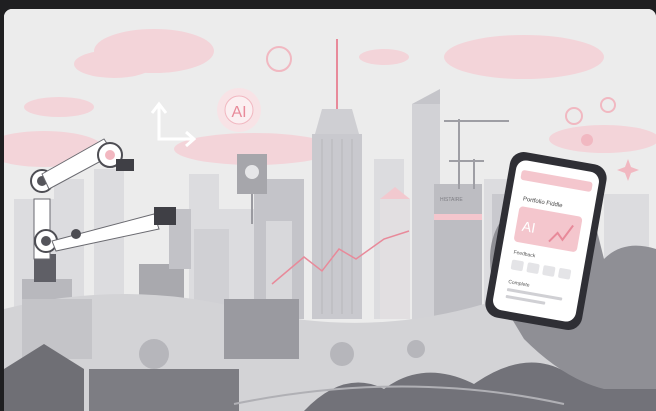 This screenshot has width=656, height=411. Describe the element at coordinates (529, 227) in the screenshot. I see `phone-card-title: AI` at that location.